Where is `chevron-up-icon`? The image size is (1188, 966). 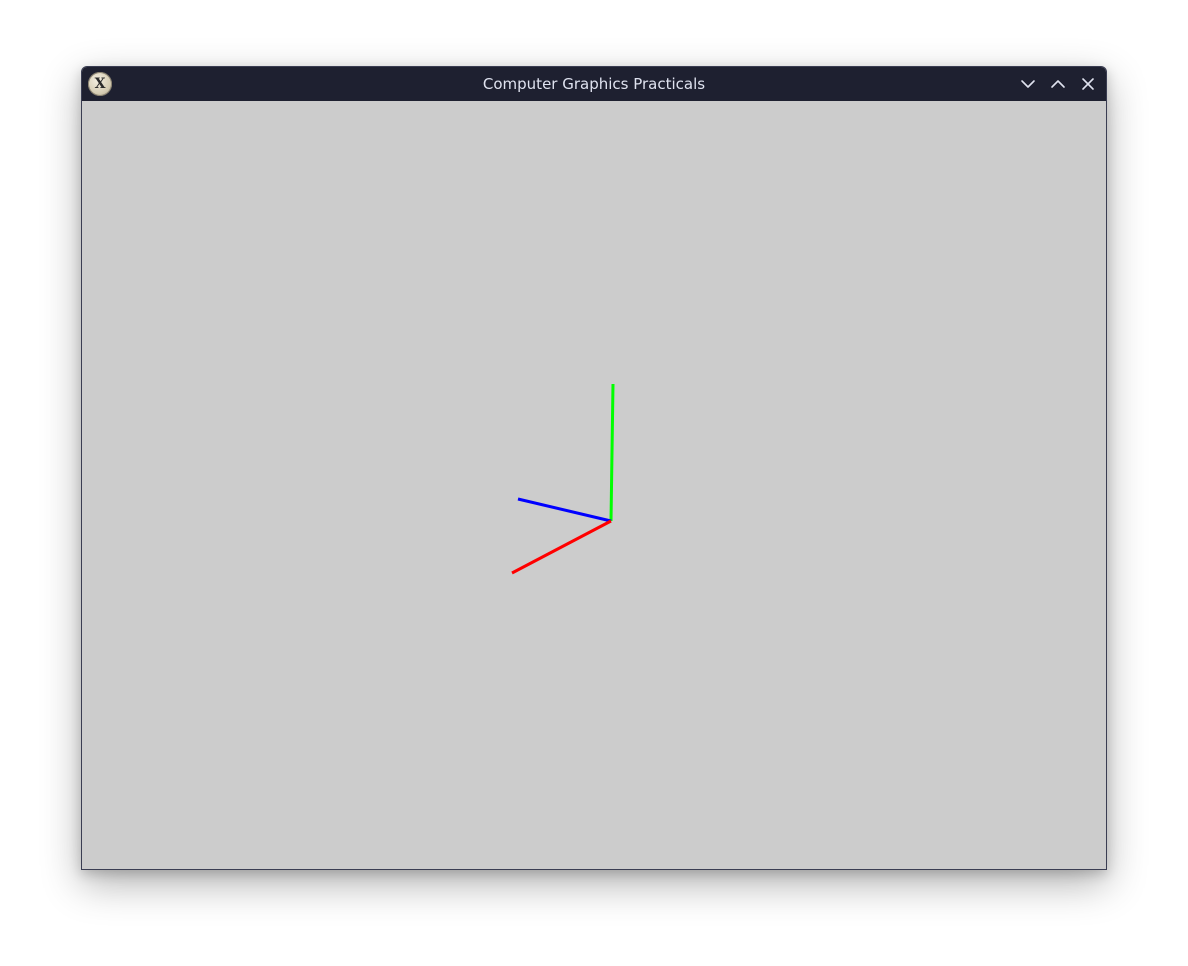 chevron-up-icon is located at coordinates (1058, 84).